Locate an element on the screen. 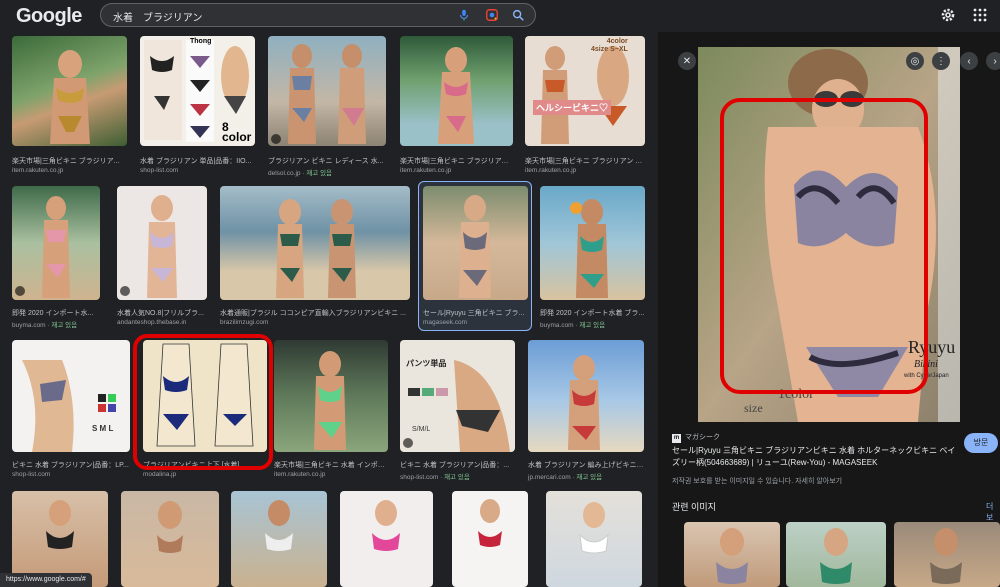  search-input: 水着 ブラジリアン is located at coordinates (157, 16).